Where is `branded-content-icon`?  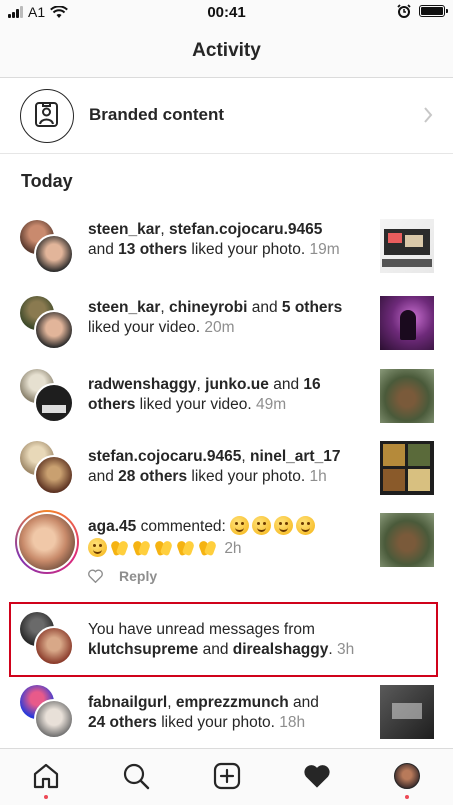
branded-content-icon is located at coordinates (47, 116).